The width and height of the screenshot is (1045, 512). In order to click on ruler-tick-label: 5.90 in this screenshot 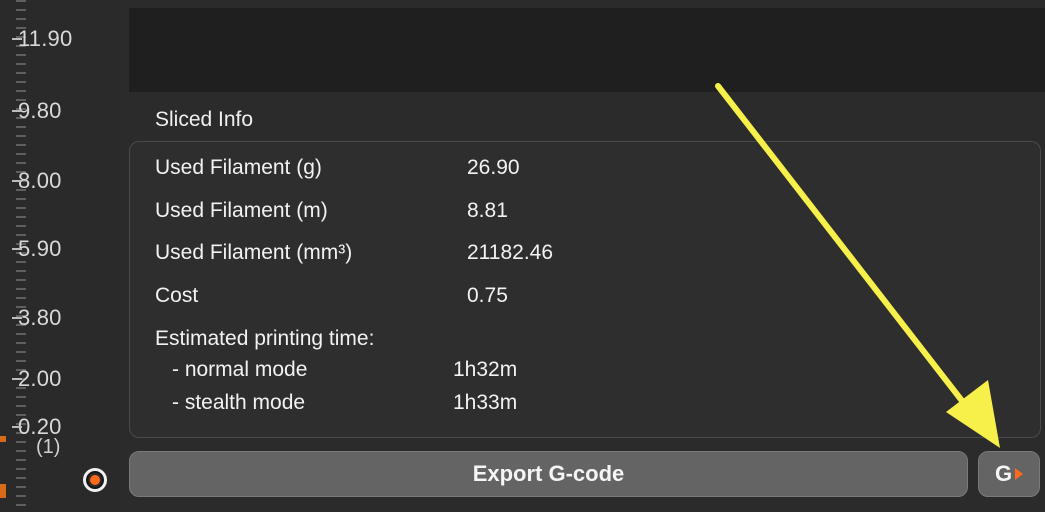, I will do `click(37, 248)`.